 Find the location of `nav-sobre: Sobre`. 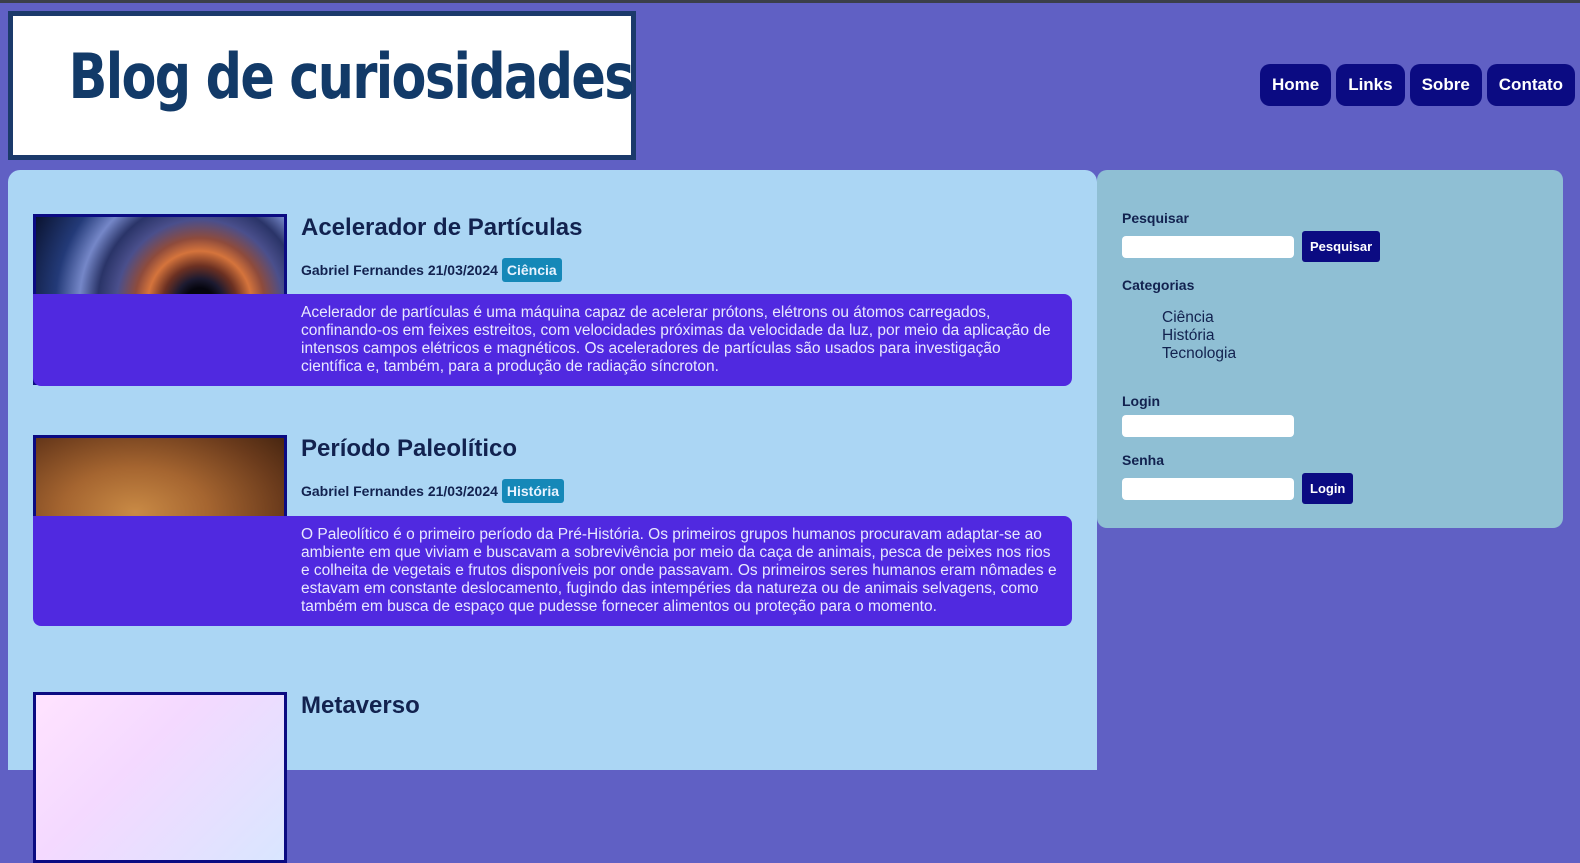

nav-sobre: Sobre is located at coordinates (1445, 85).